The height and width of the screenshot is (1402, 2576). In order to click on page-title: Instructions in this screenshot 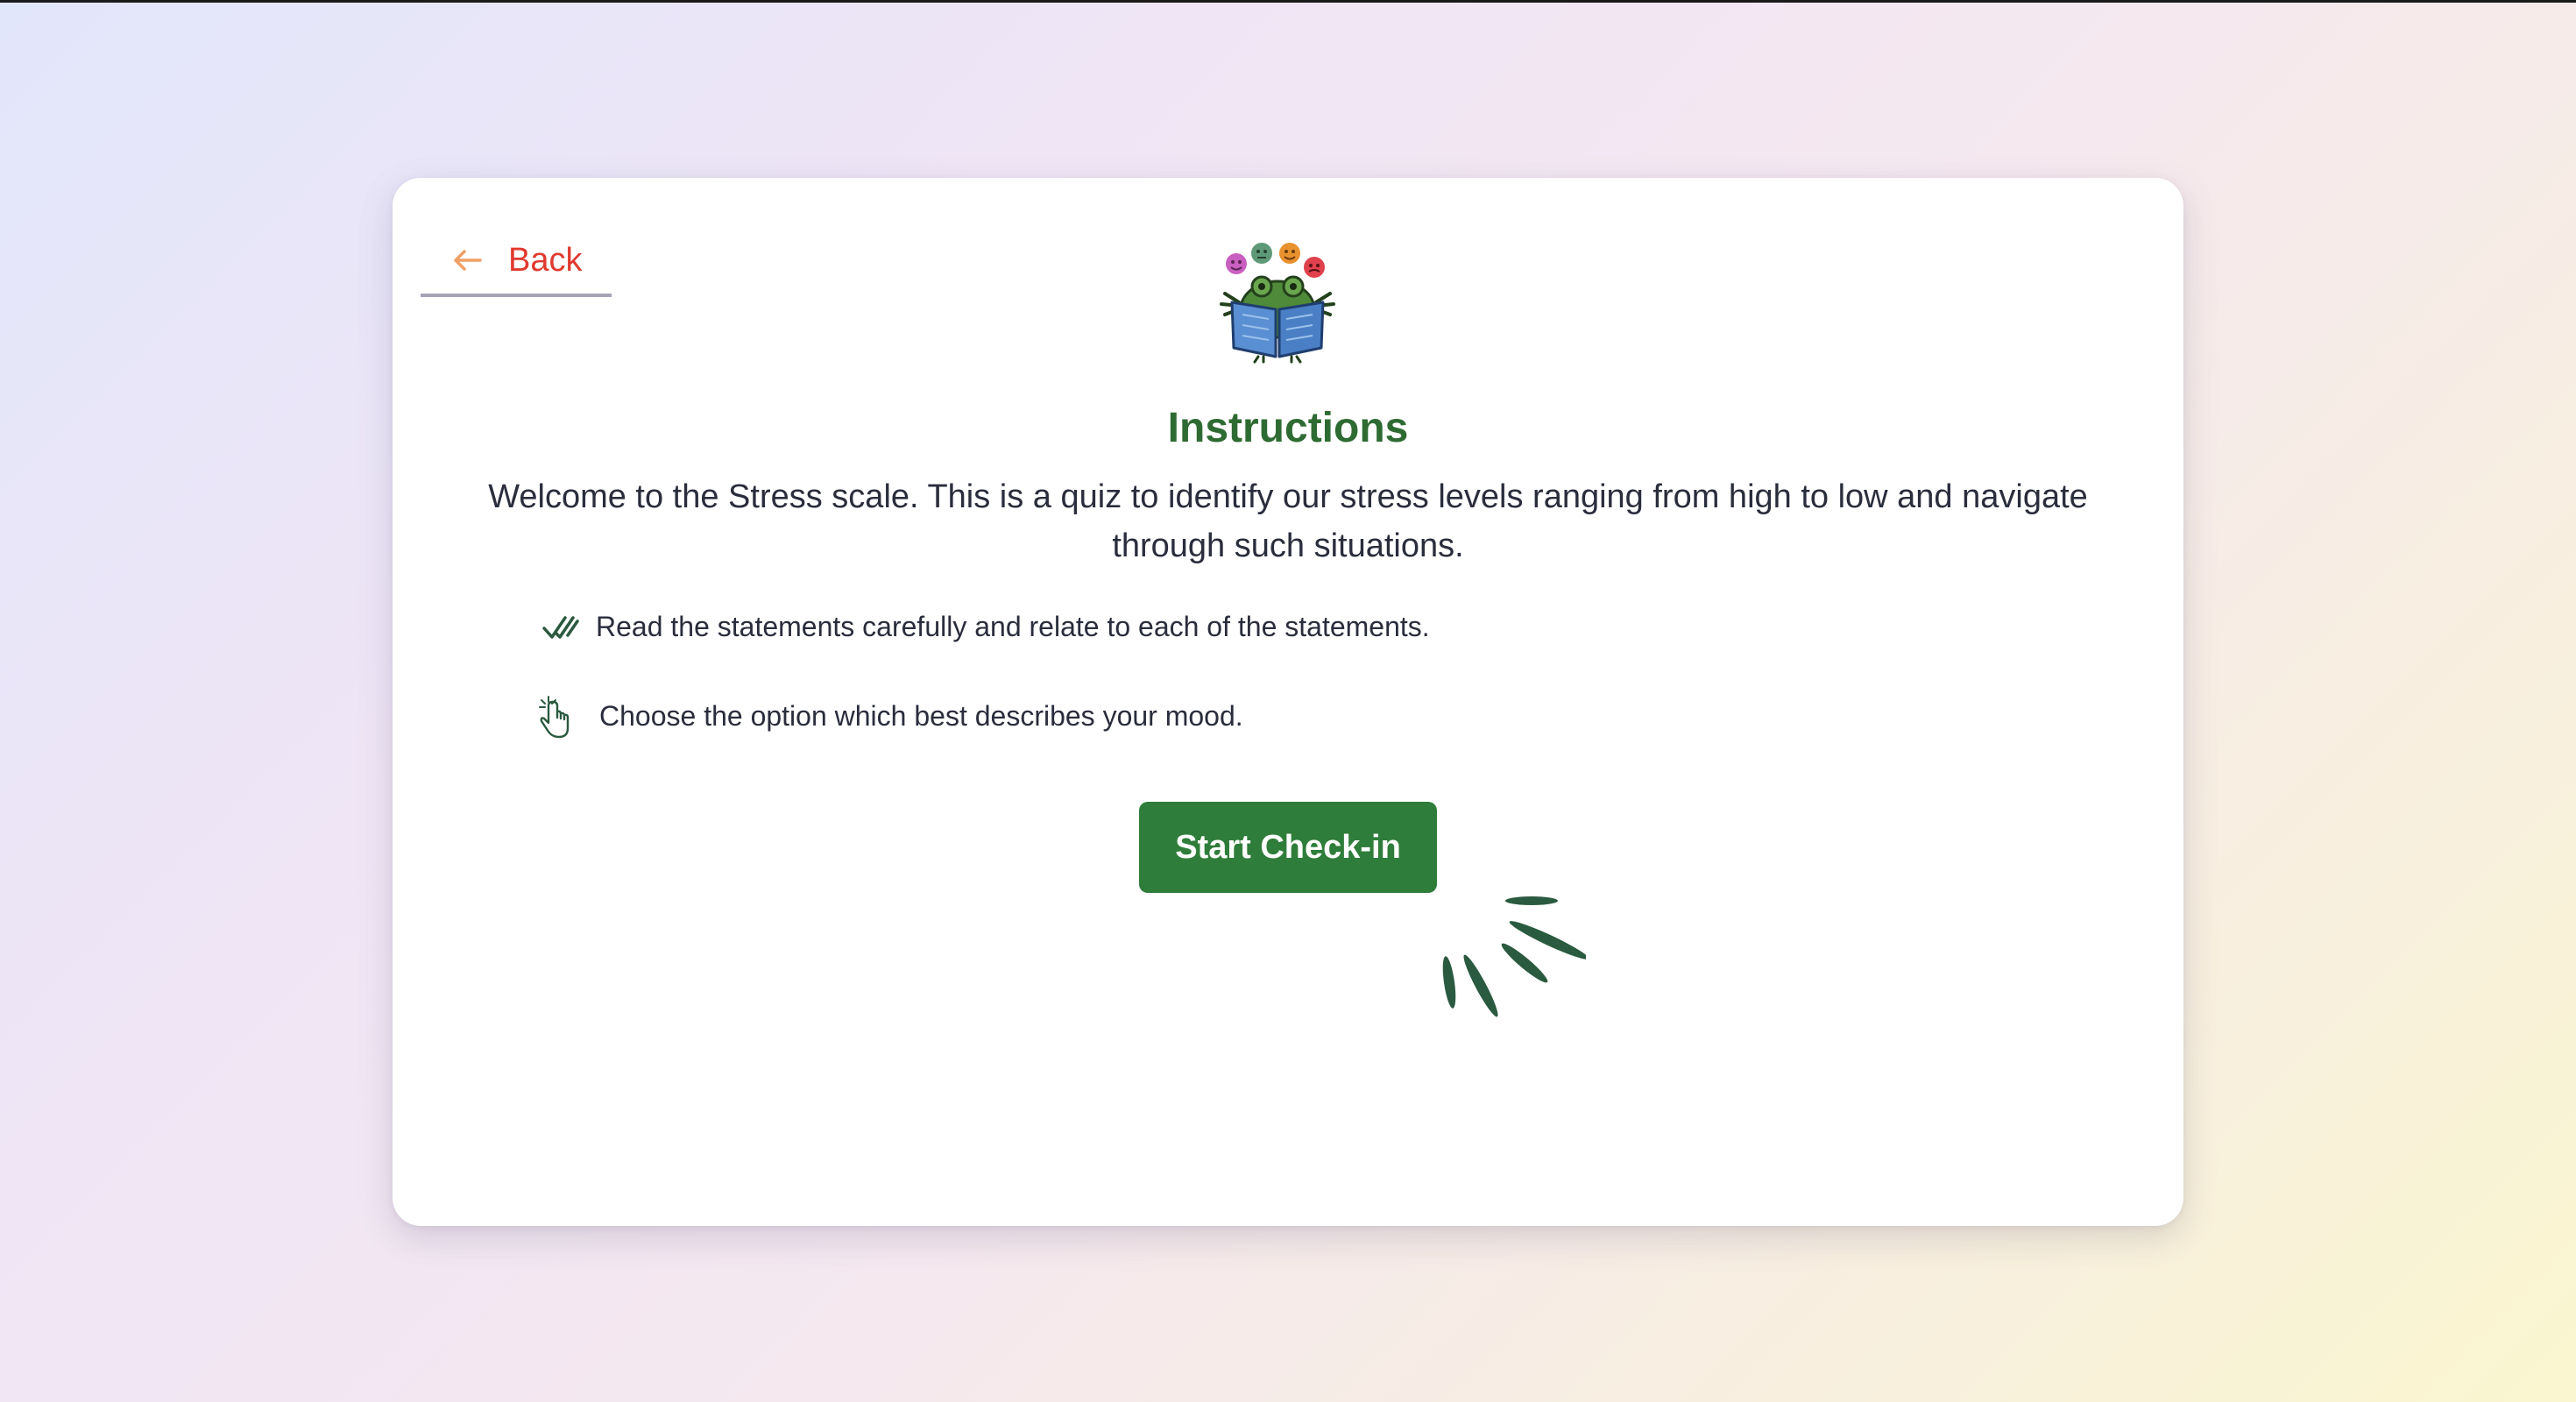, I will do `click(1288, 428)`.